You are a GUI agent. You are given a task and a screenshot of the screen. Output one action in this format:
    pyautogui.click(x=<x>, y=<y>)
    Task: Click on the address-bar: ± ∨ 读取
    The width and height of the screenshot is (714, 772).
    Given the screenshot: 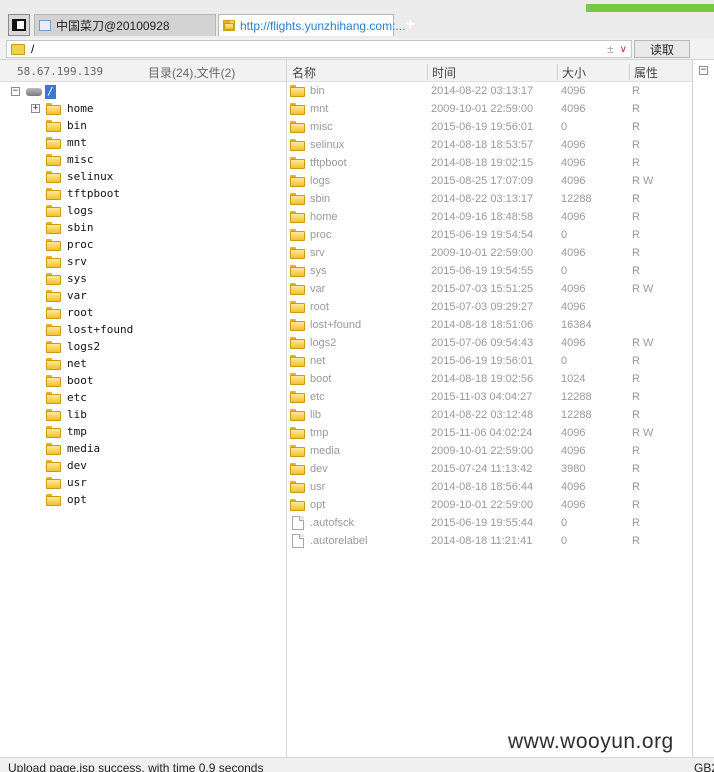 What is the action you would take?
    pyautogui.click(x=357, y=49)
    